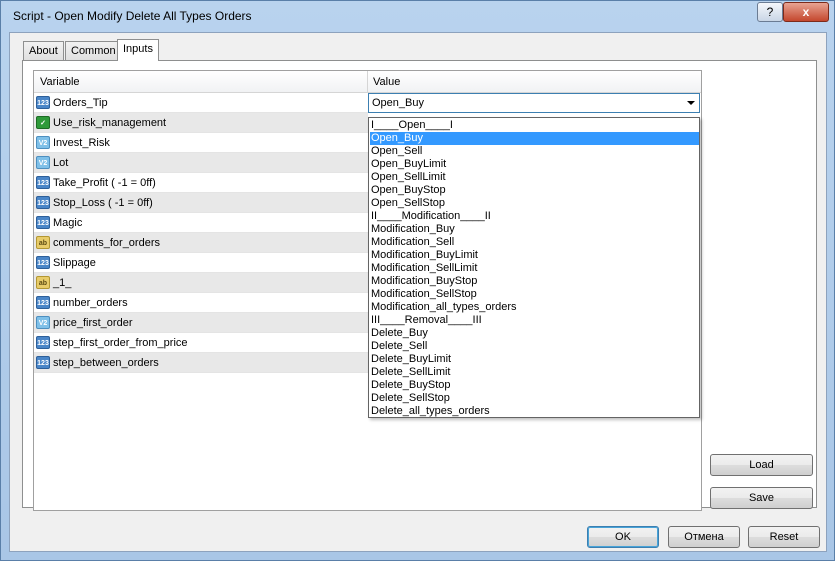 This screenshot has width=835, height=561. Describe the element at coordinates (534, 372) in the screenshot. I see `dropdown-option: Delete_SellLimit` at that location.